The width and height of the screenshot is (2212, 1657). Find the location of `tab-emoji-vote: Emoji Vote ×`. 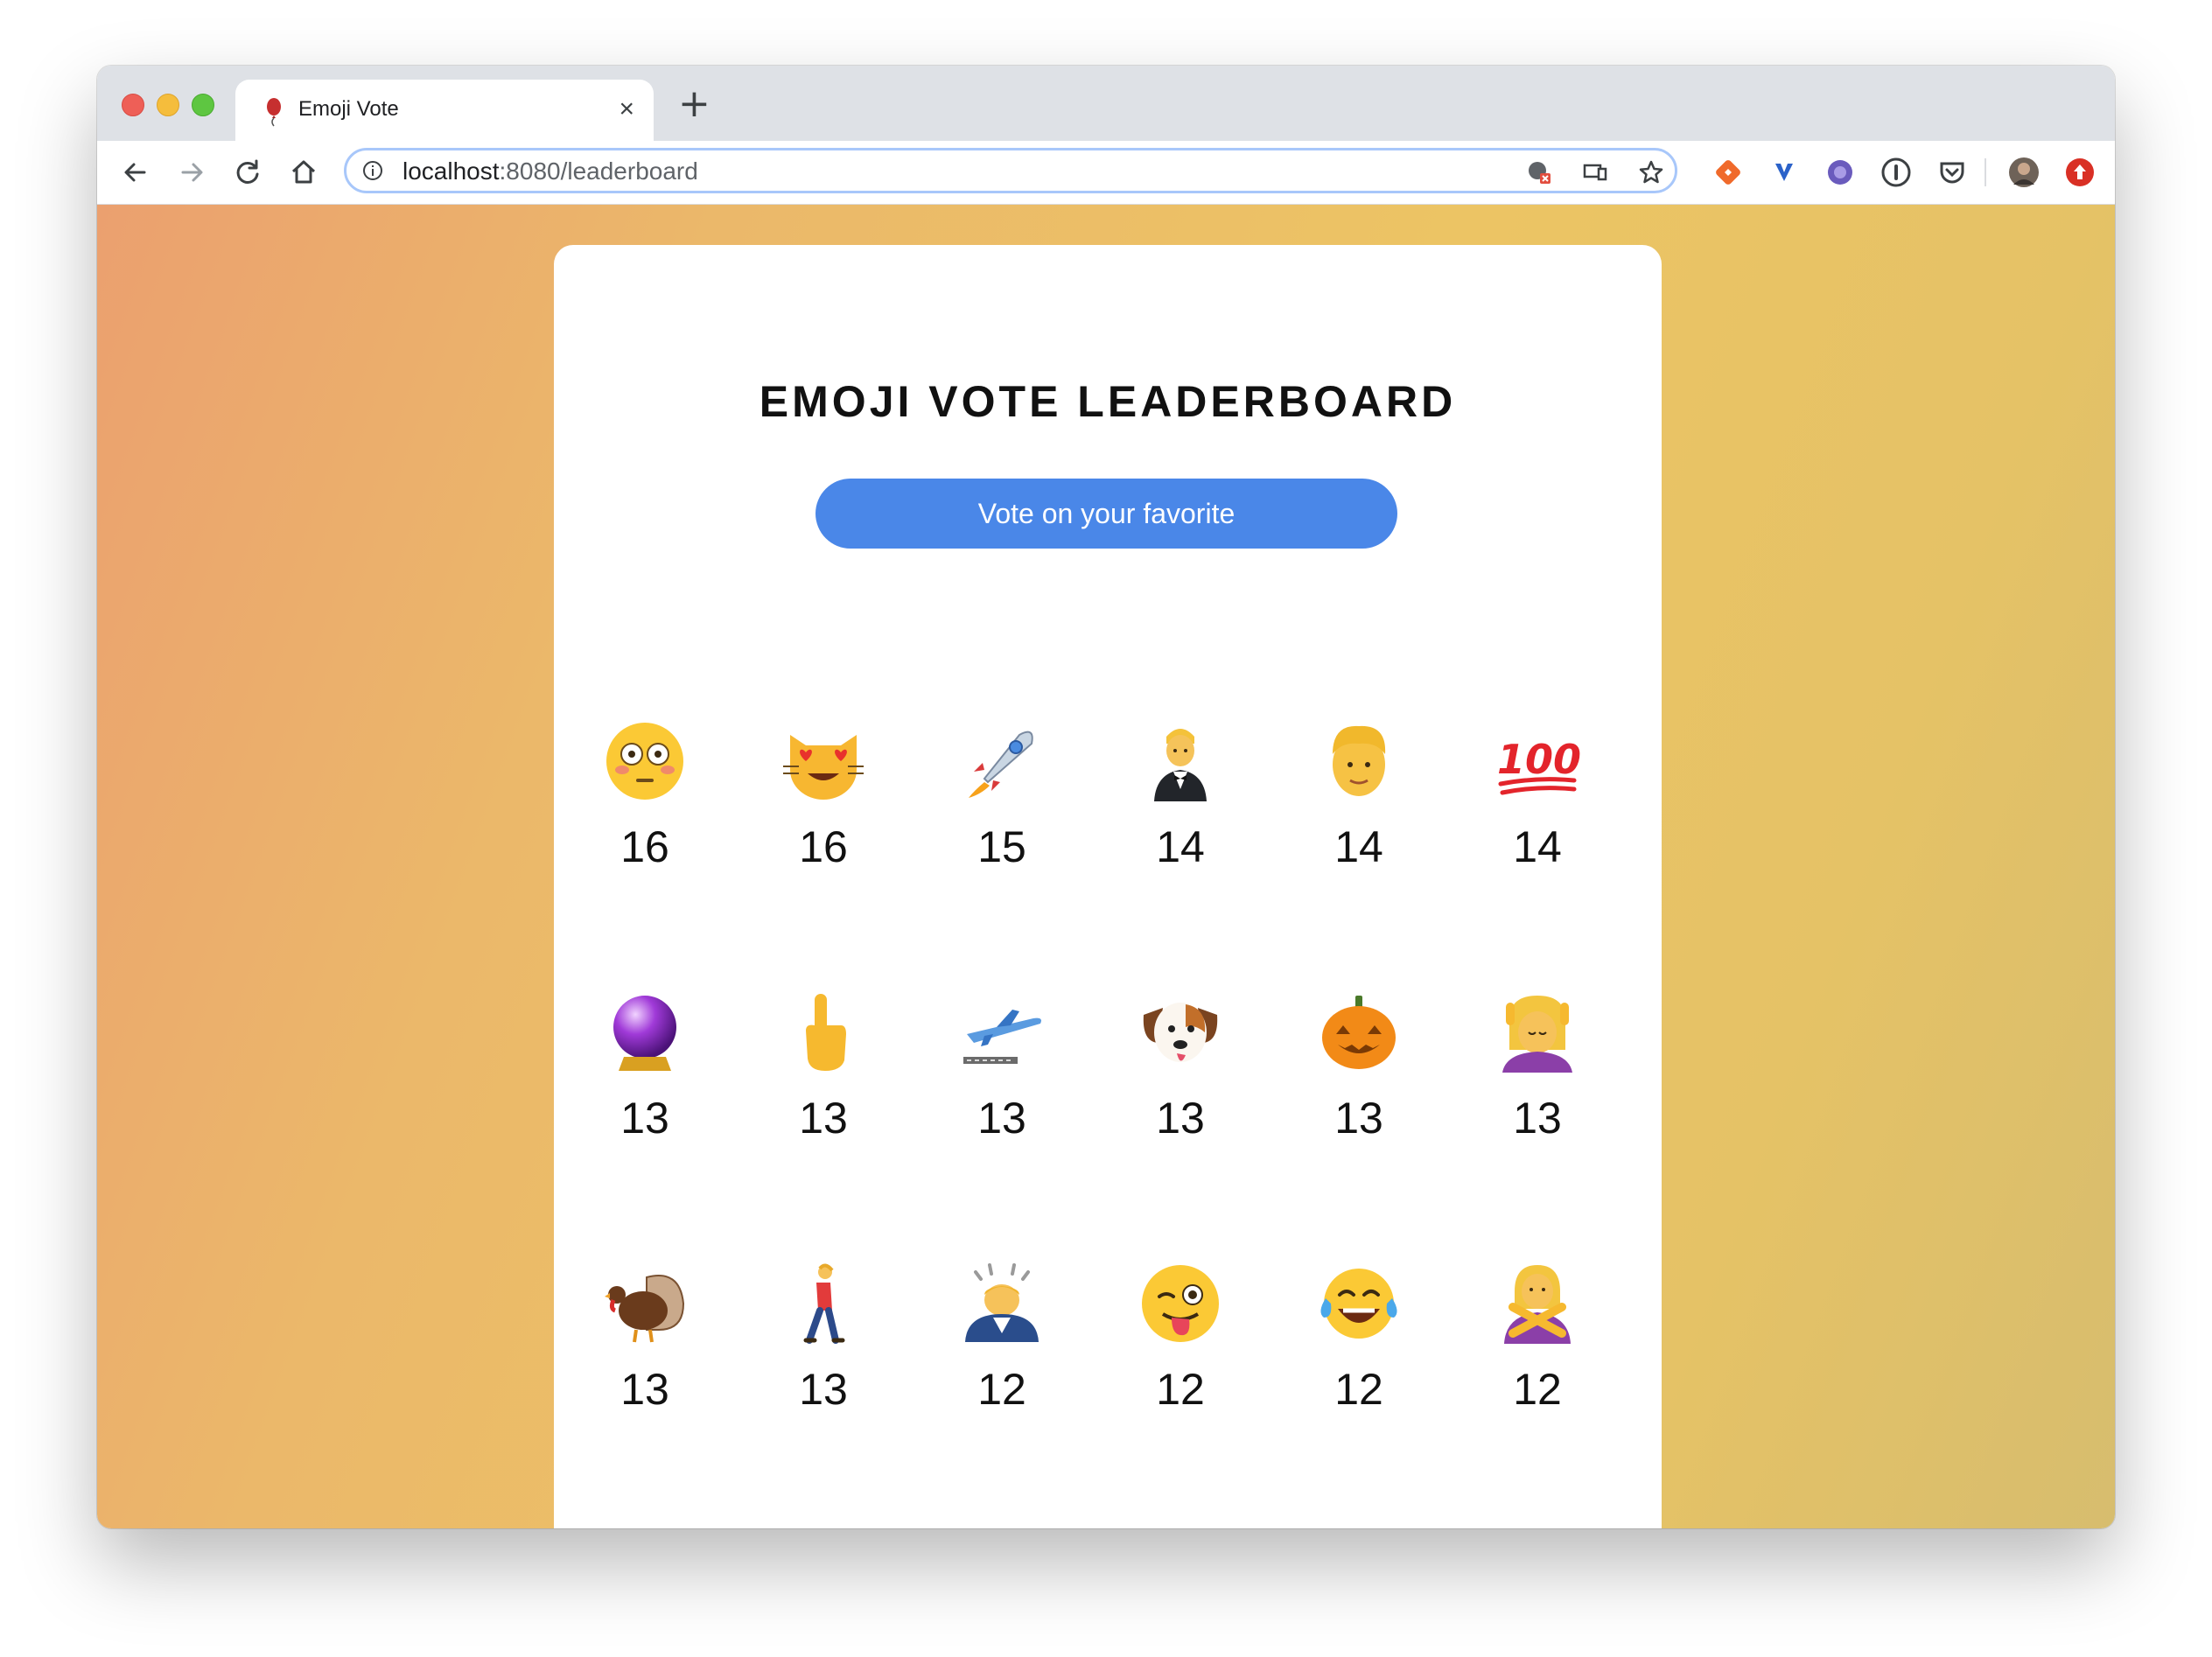

tab-emoji-vote: Emoji Vote × is located at coordinates (444, 110).